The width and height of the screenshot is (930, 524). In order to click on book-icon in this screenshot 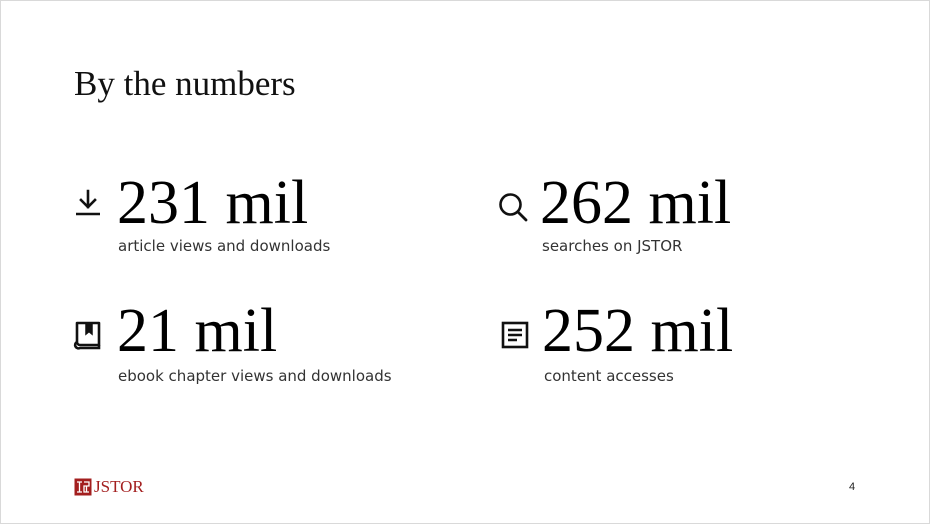, I will do `click(88, 335)`.